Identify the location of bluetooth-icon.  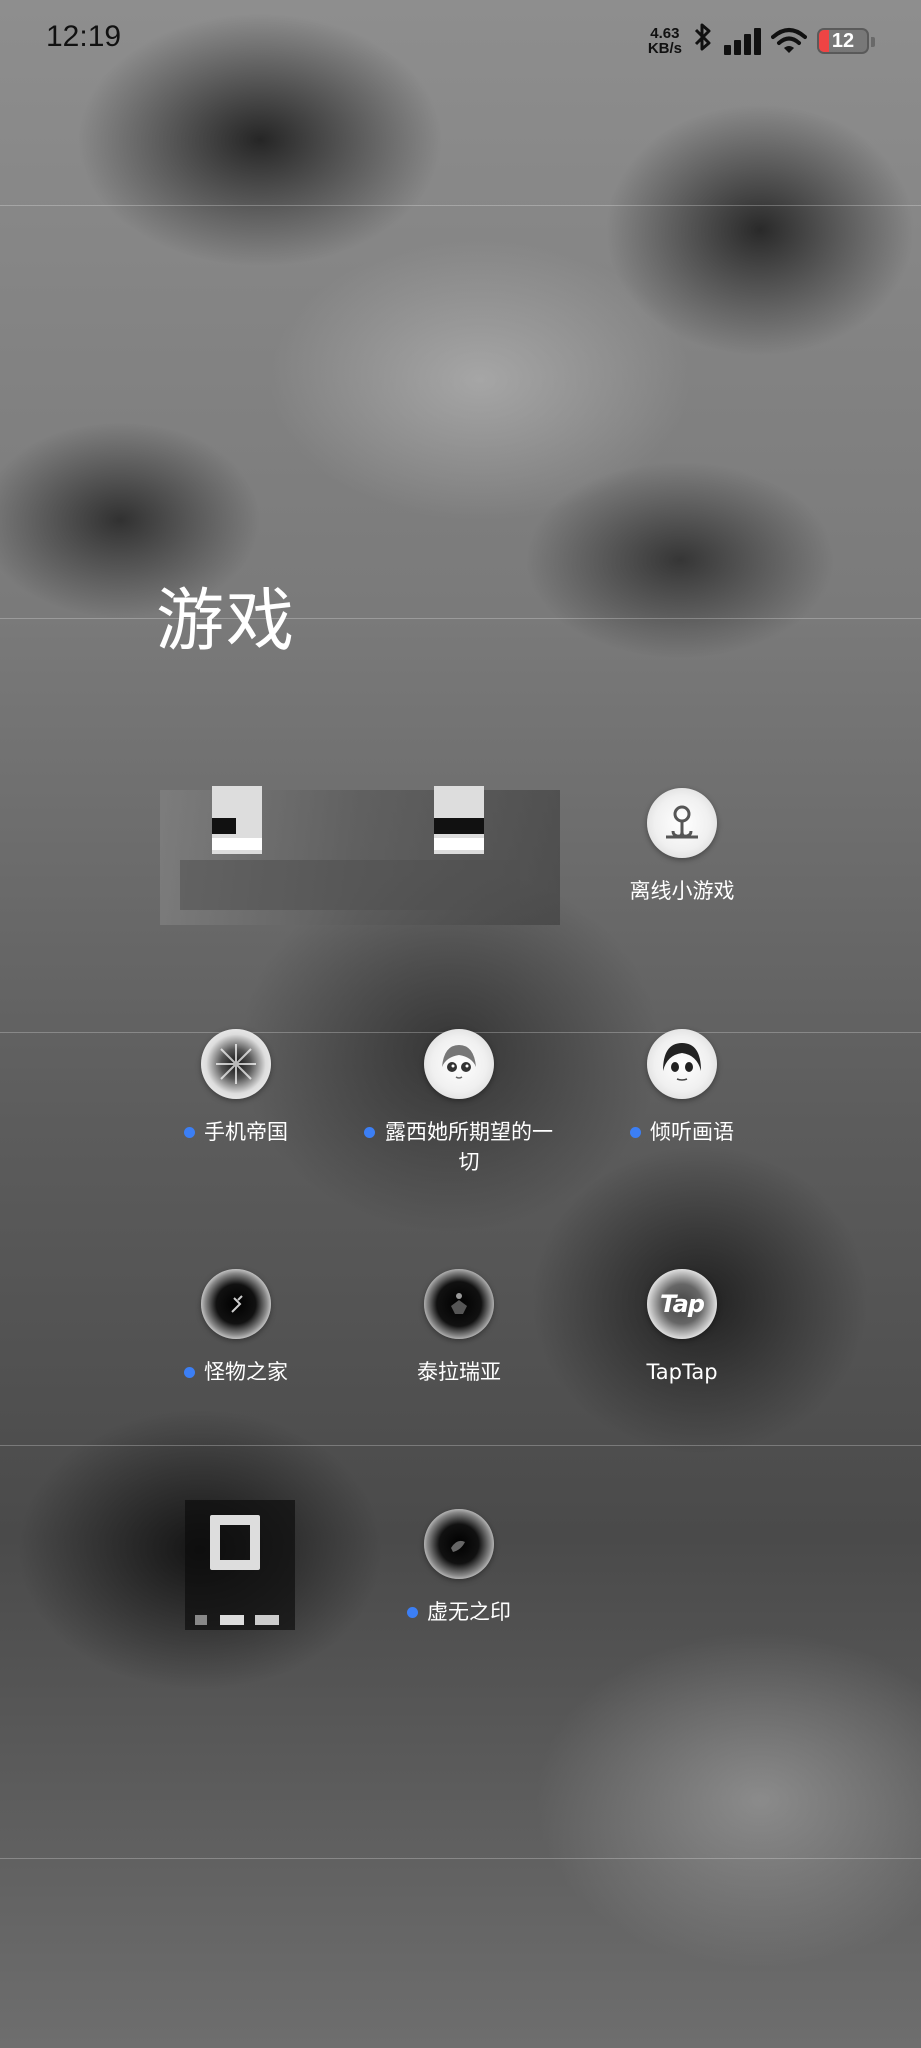
(703, 40).